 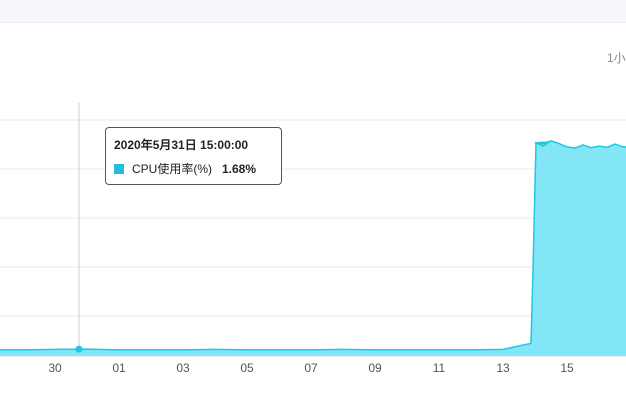 I want to click on tooltip-series-swatch, so click(x=119, y=168).